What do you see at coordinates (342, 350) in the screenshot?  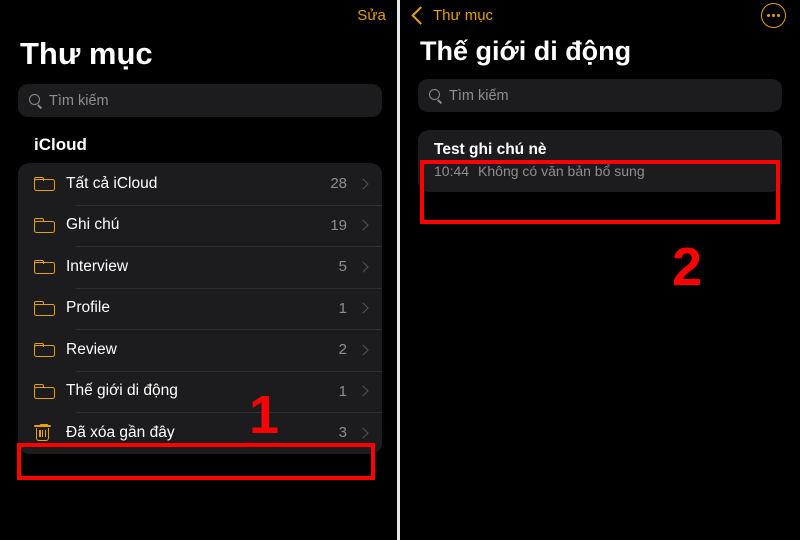 I see `folder-count: 2` at bounding box center [342, 350].